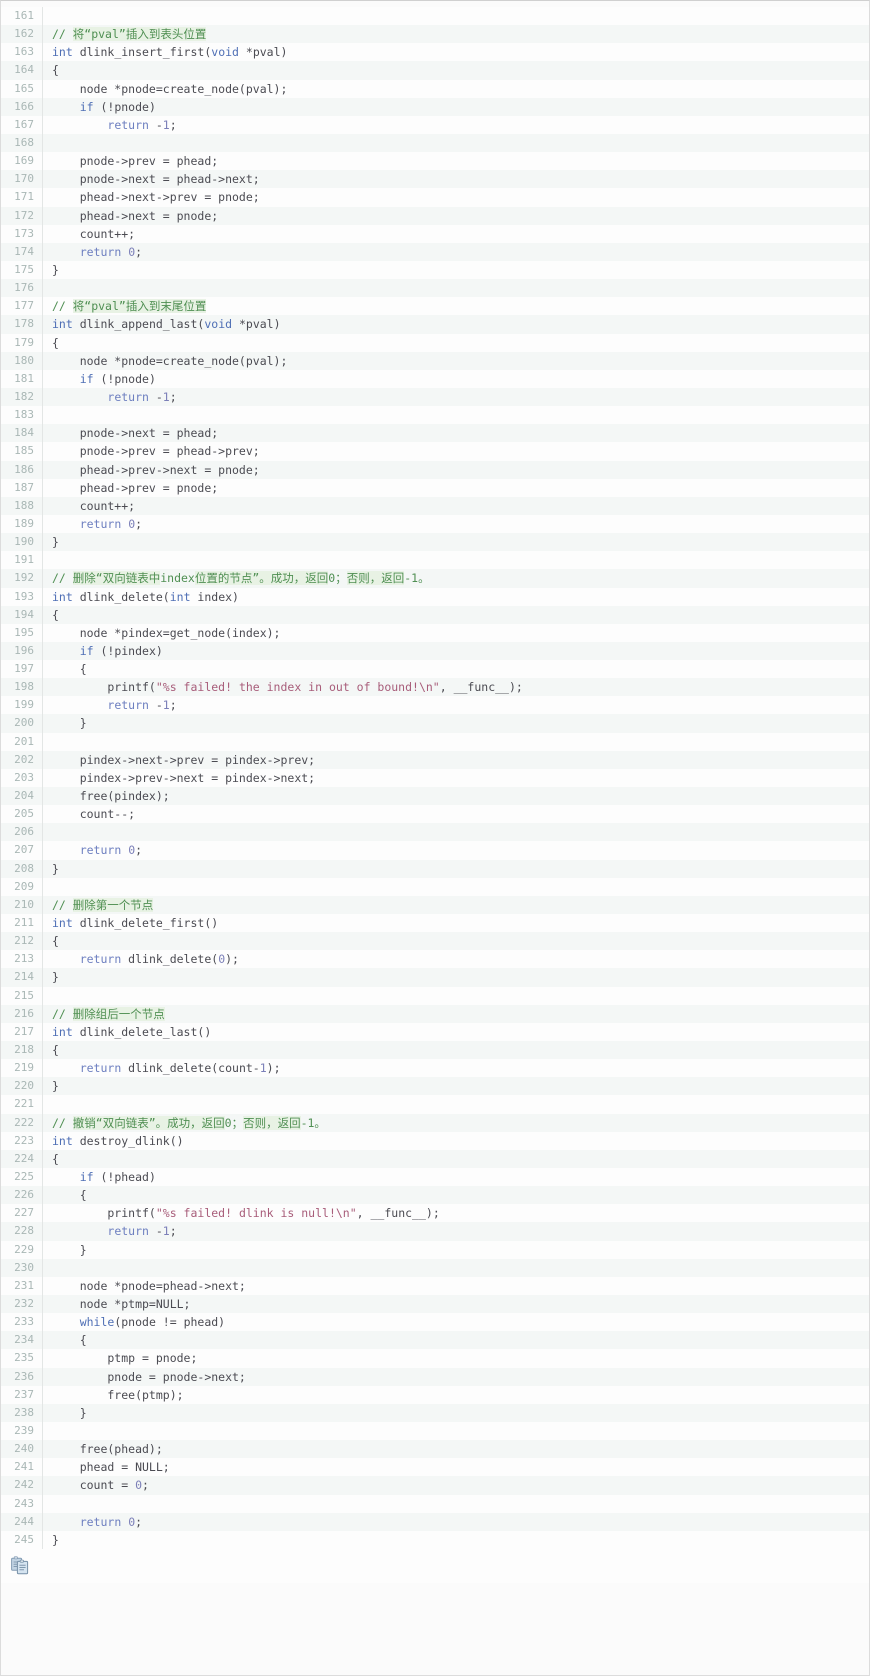 The image size is (870, 1676). I want to click on code-token: count++;, so click(94, 233).